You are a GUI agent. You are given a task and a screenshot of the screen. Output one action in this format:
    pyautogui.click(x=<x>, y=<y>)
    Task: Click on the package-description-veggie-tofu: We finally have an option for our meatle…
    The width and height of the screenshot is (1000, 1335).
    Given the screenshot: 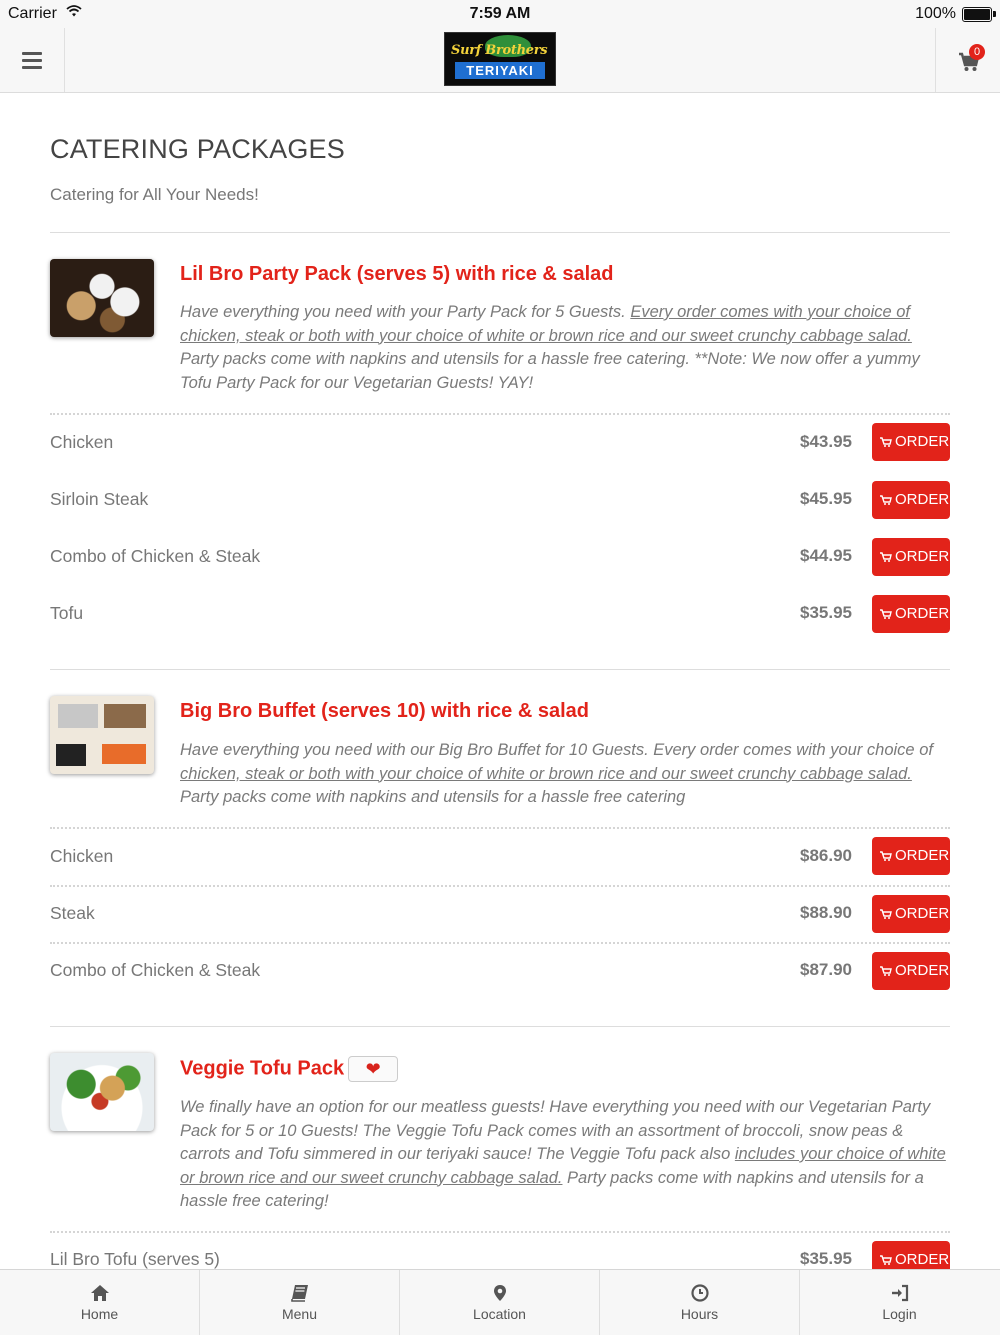 What is the action you would take?
    pyautogui.click(x=565, y=1155)
    